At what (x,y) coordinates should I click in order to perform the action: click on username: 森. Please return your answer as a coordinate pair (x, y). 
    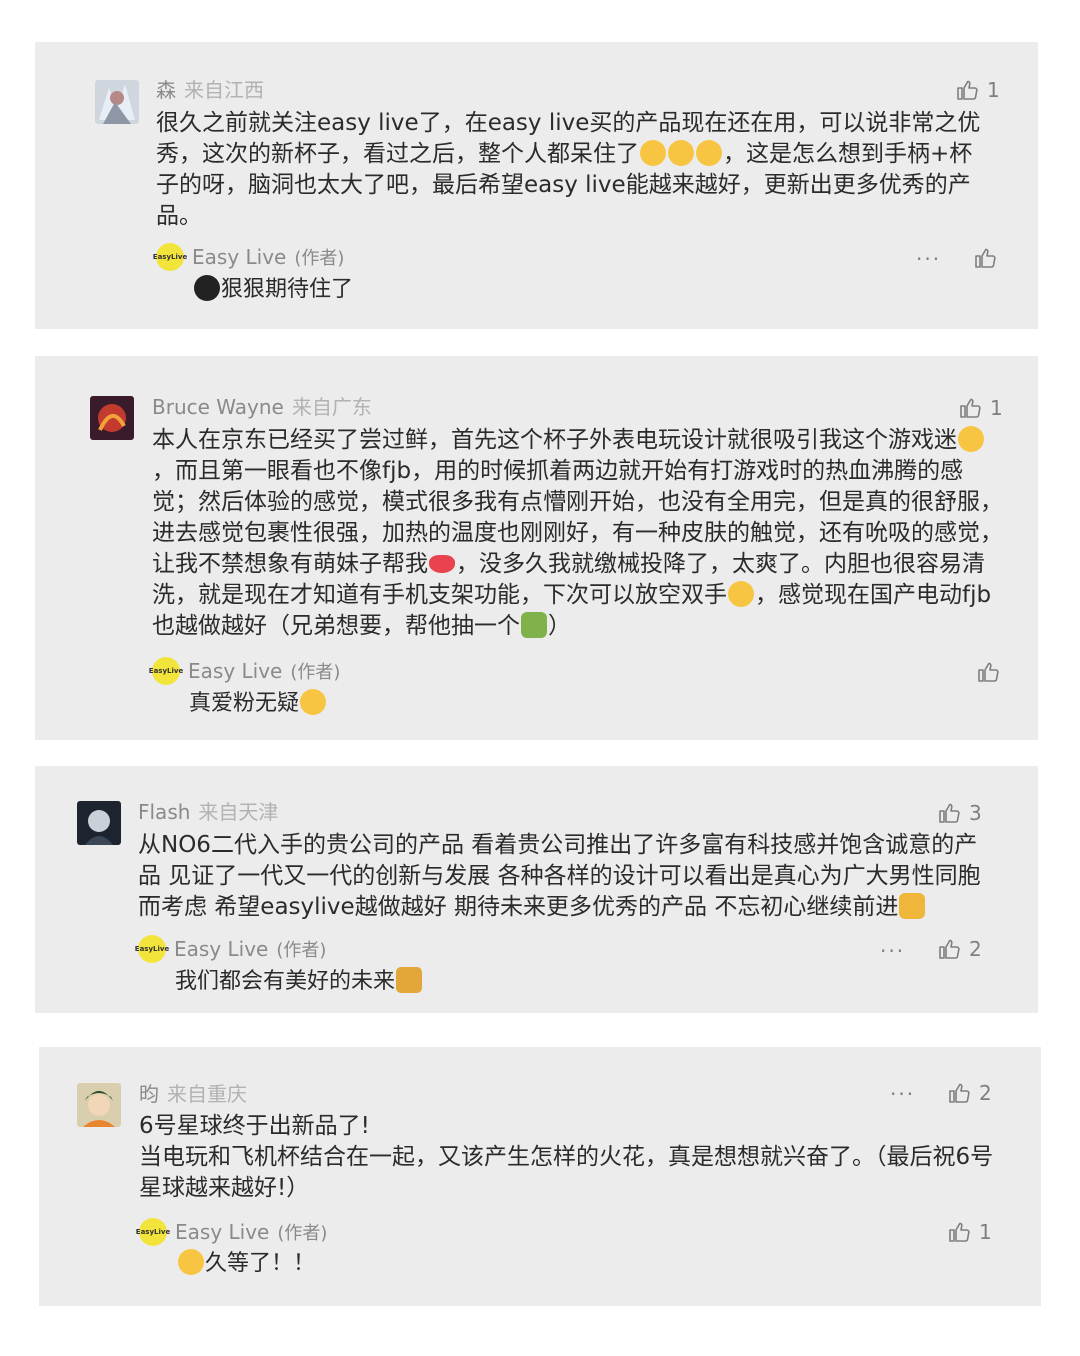
    Looking at the image, I should click on (166, 90).